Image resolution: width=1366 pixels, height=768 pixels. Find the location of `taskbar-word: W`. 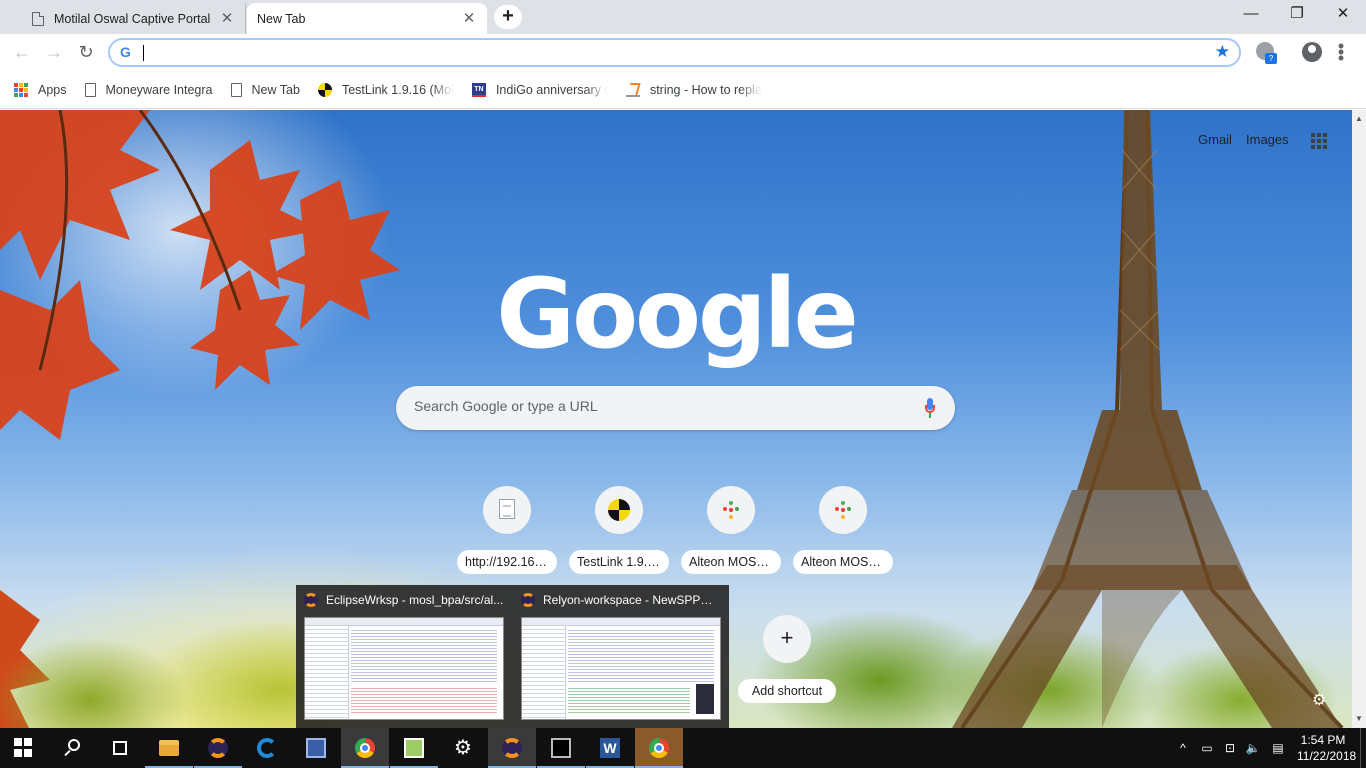

taskbar-word: W is located at coordinates (610, 748).